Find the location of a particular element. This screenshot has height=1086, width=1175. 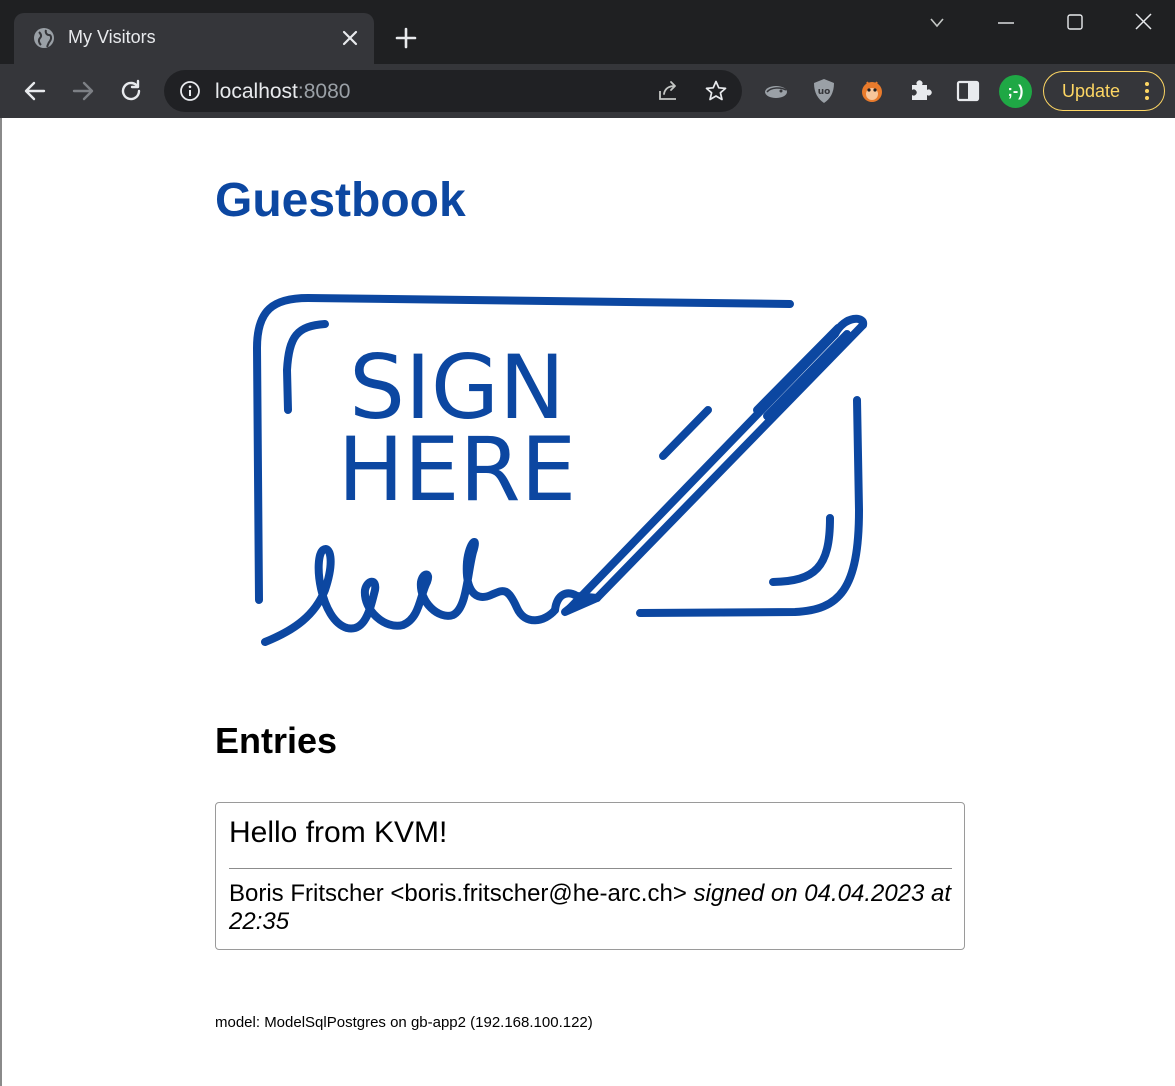

globe-icon is located at coordinates (44, 38).